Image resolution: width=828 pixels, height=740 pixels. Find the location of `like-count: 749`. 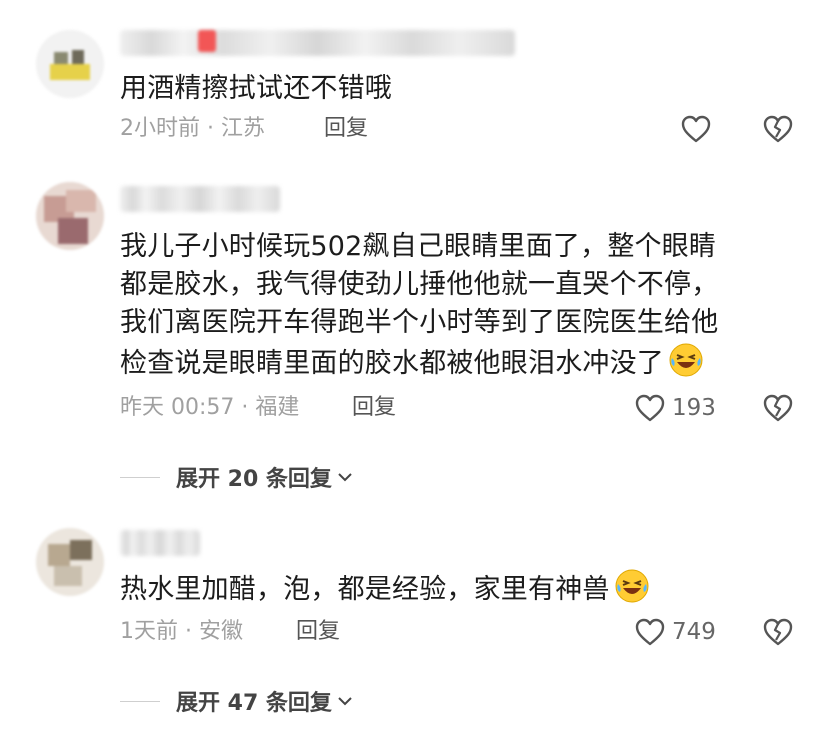

like-count: 749 is located at coordinates (694, 632).